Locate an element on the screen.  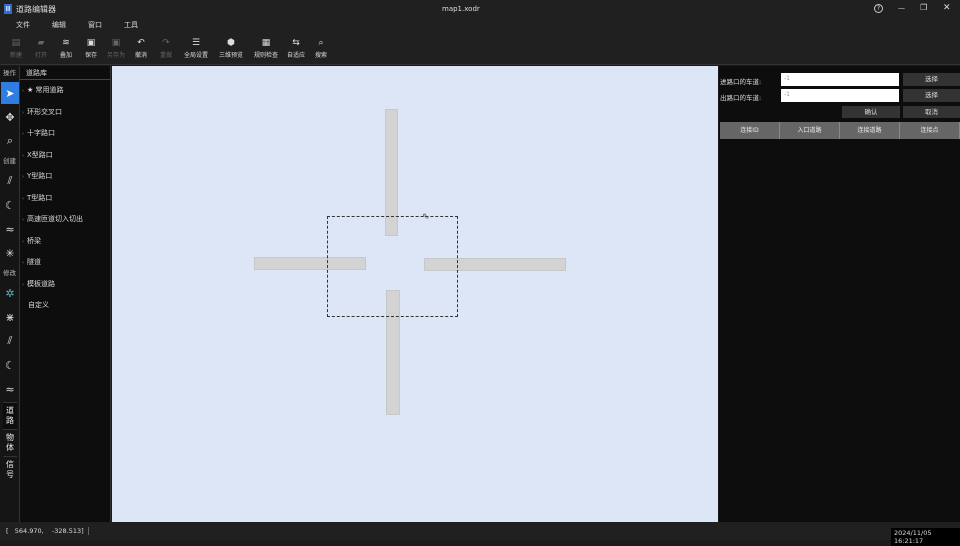
select-tool-icon: ➤ is located at coordinates (10, 93).